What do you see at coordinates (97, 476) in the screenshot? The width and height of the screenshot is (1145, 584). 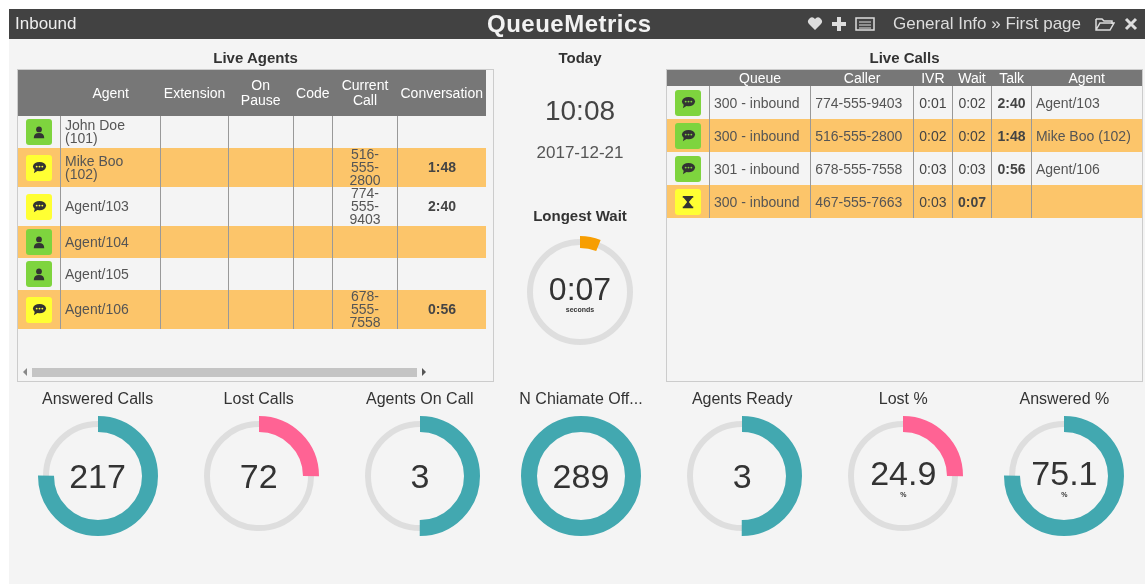 I see `gauge-value: 217` at bounding box center [97, 476].